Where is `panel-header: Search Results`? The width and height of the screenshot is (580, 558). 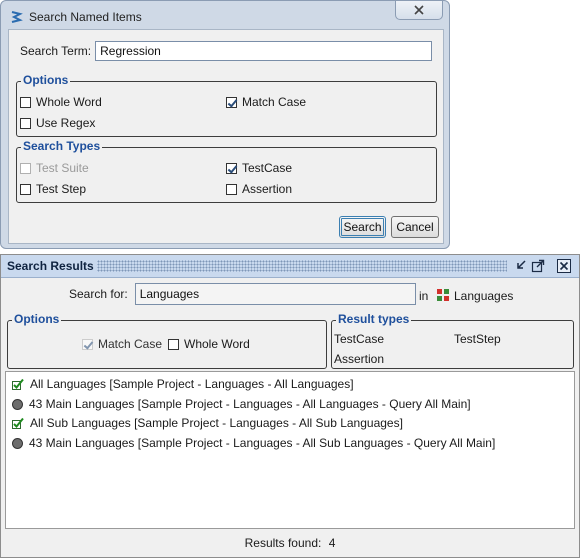
panel-header: Search Results is located at coordinates (290, 266).